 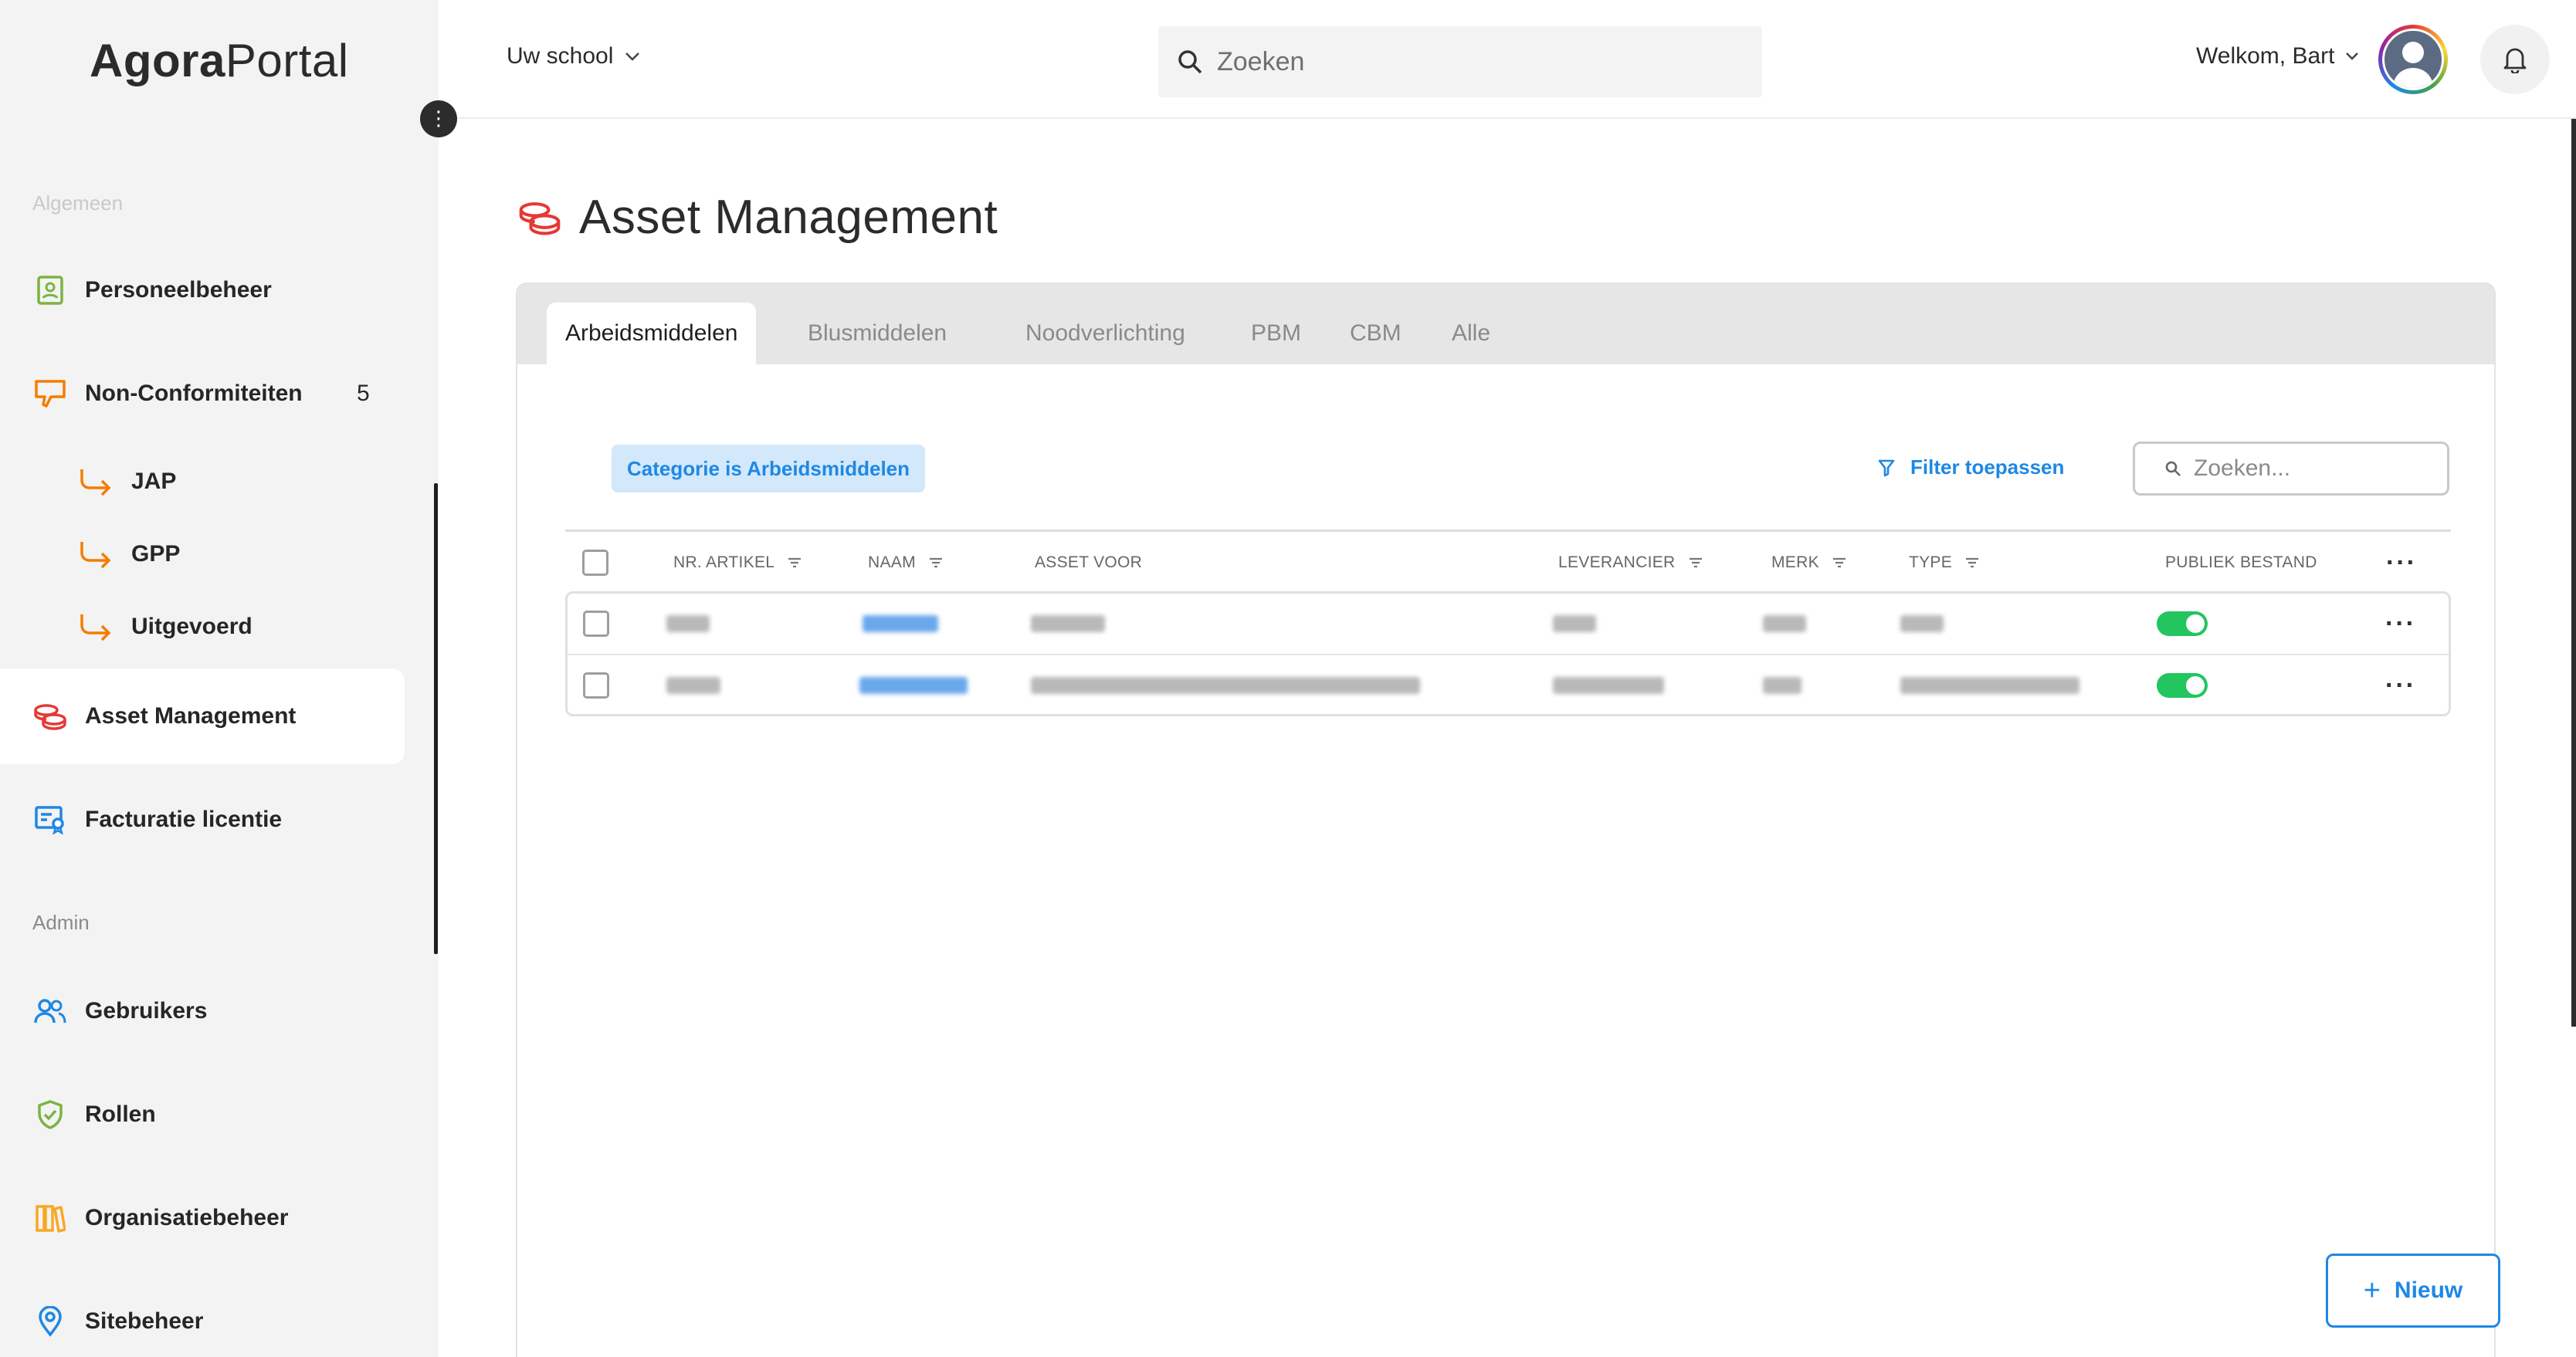 I want to click on school-selector: Uw school, so click(x=574, y=56).